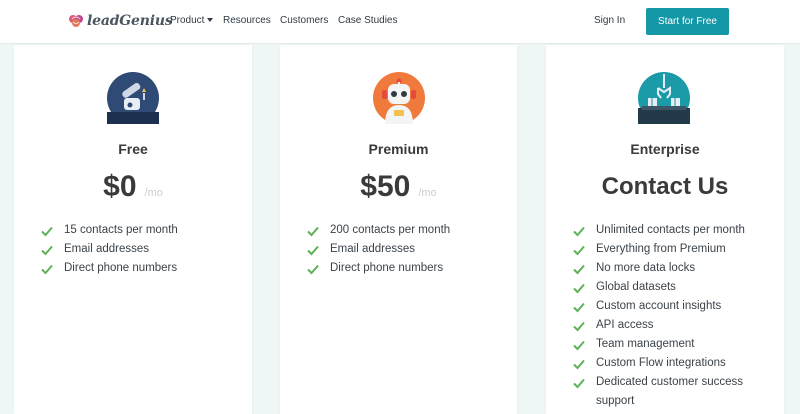  I want to click on nav-customers: Customers, so click(304, 20).